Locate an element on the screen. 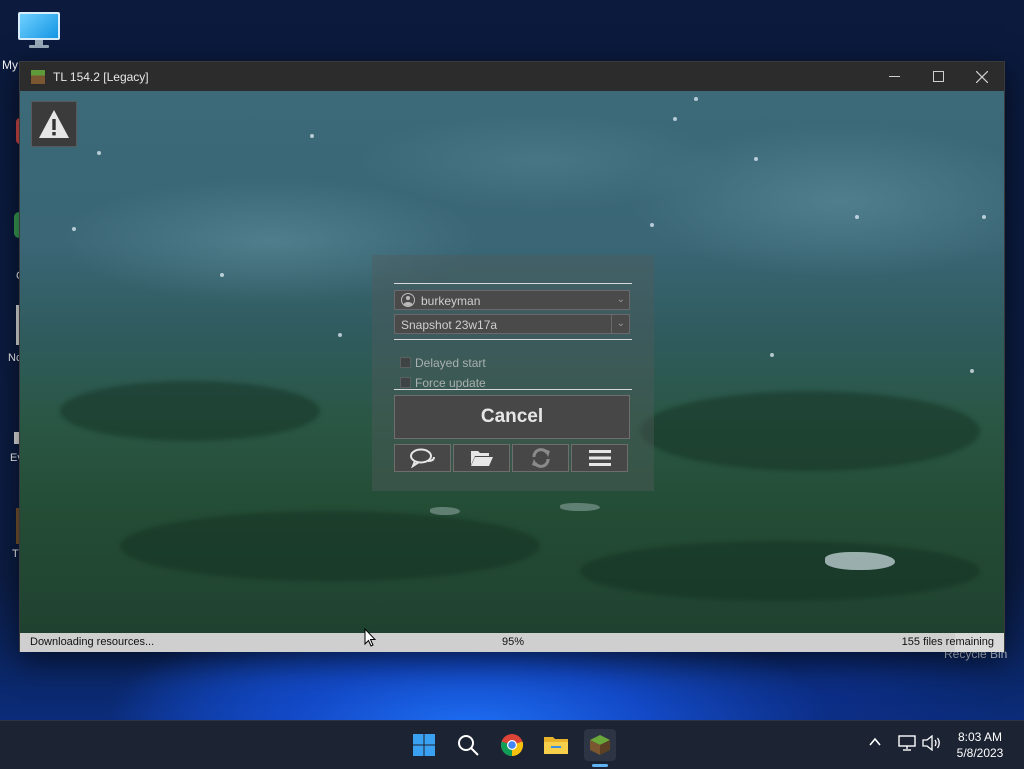 The width and height of the screenshot is (1024, 769). clock-time: 8:03 AM is located at coordinates (980, 737).